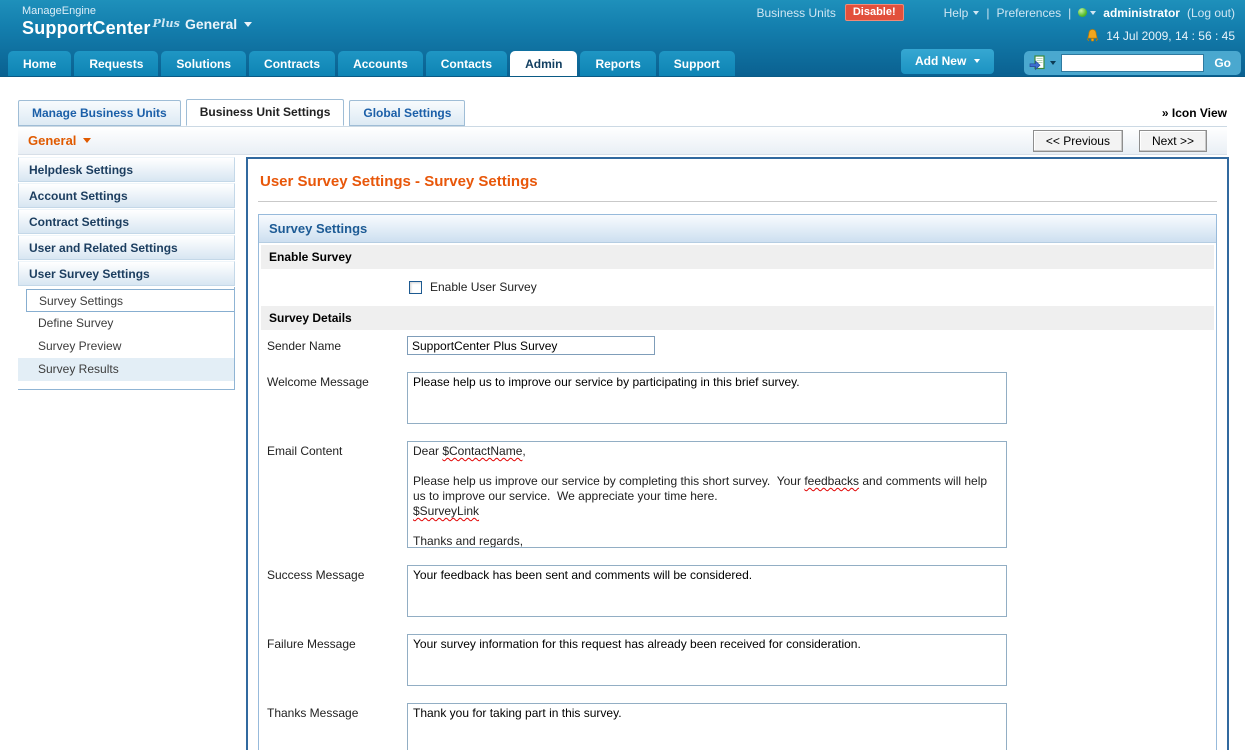  I want to click on email-content-label: Email Content, so click(305, 451).